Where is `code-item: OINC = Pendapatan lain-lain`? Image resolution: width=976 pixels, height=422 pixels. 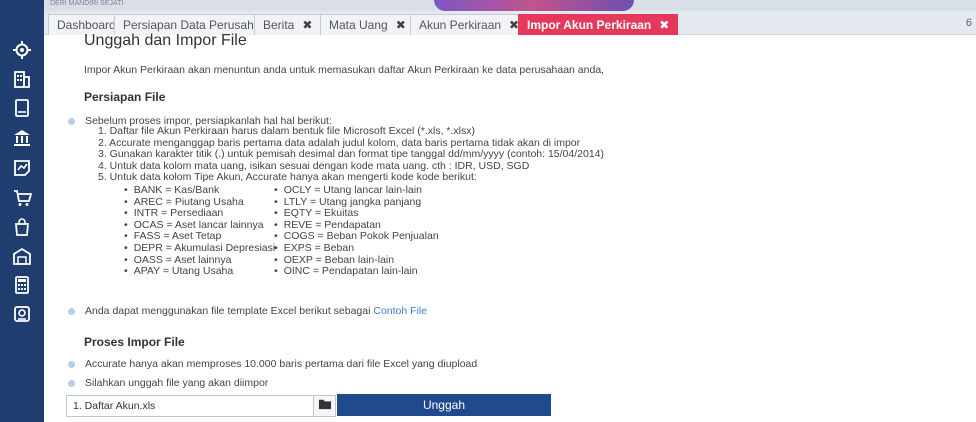 code-item: OINC = Pendapatan lain-lain is located at coordinates (356, 272).